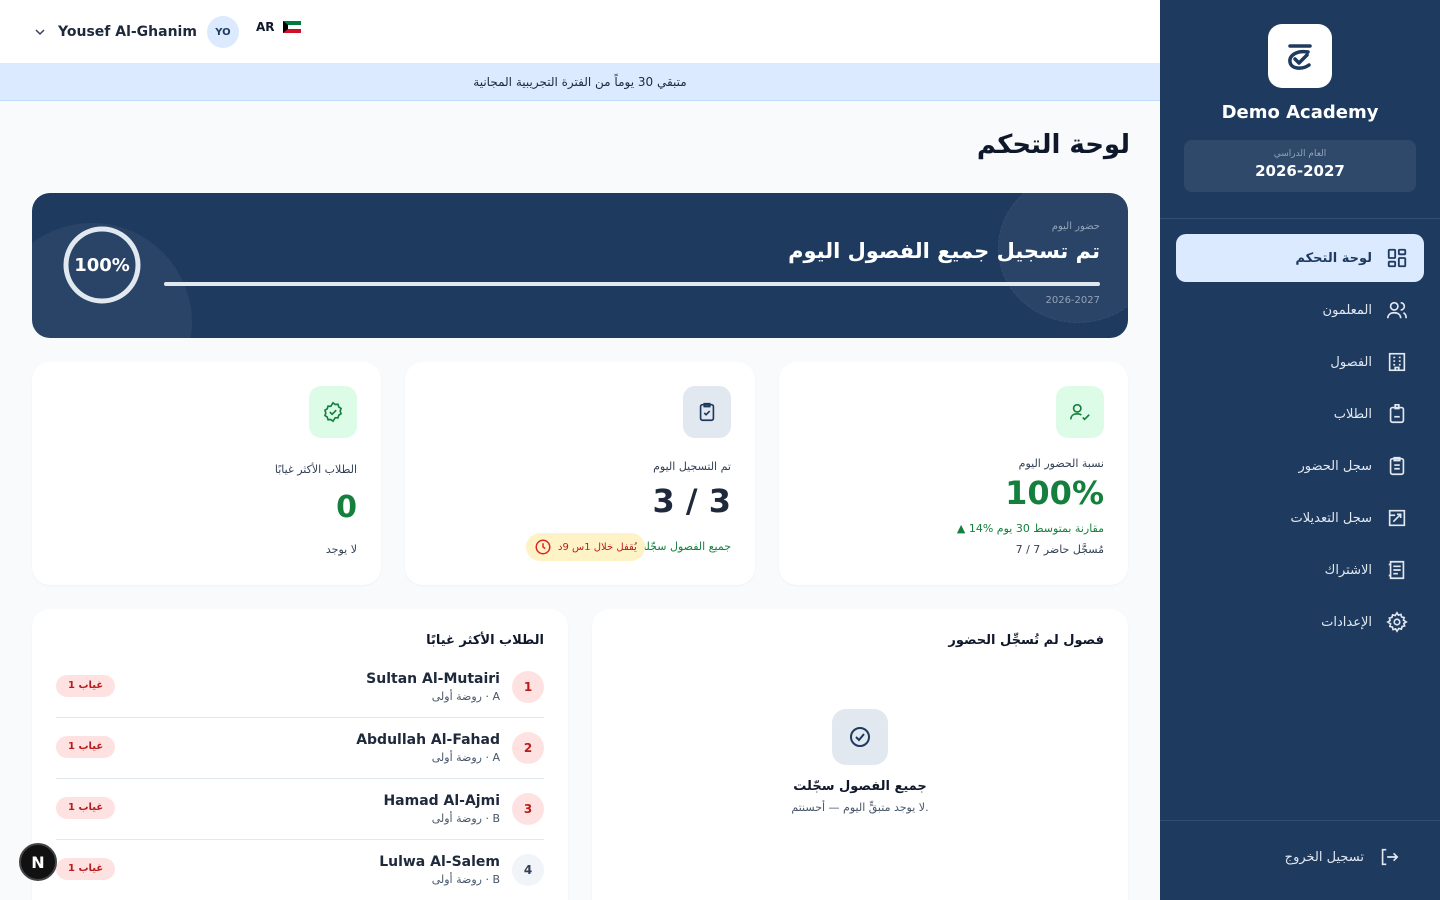  What do you see at coordinates (580, 32) in the screenshot?
I see `topbar: Yousef Al-Ghanim YO AR` at bounding box center [580, 32].